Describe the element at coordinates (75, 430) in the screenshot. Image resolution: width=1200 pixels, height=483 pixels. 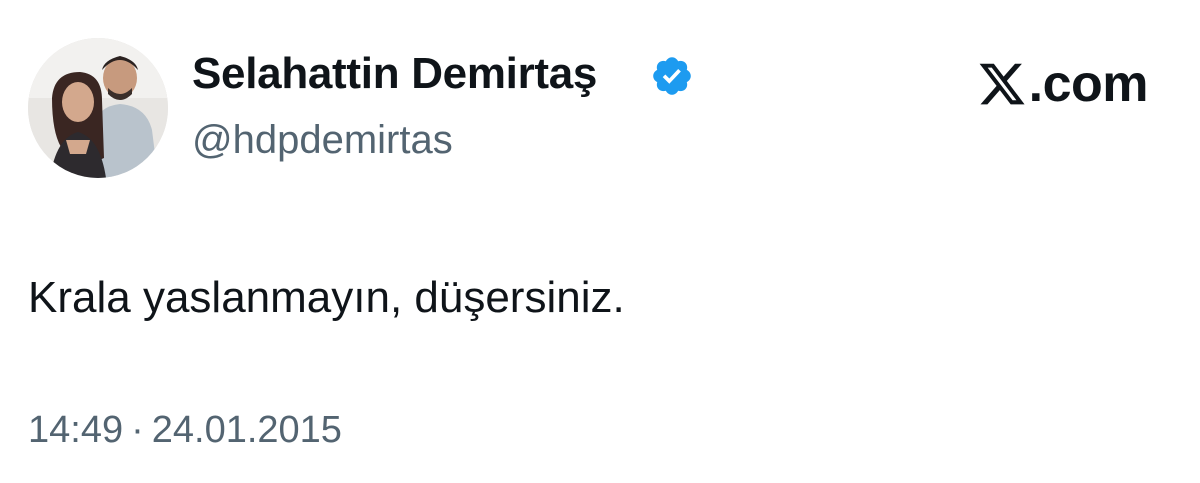
I see `tweet-time: 14:49` at that location.